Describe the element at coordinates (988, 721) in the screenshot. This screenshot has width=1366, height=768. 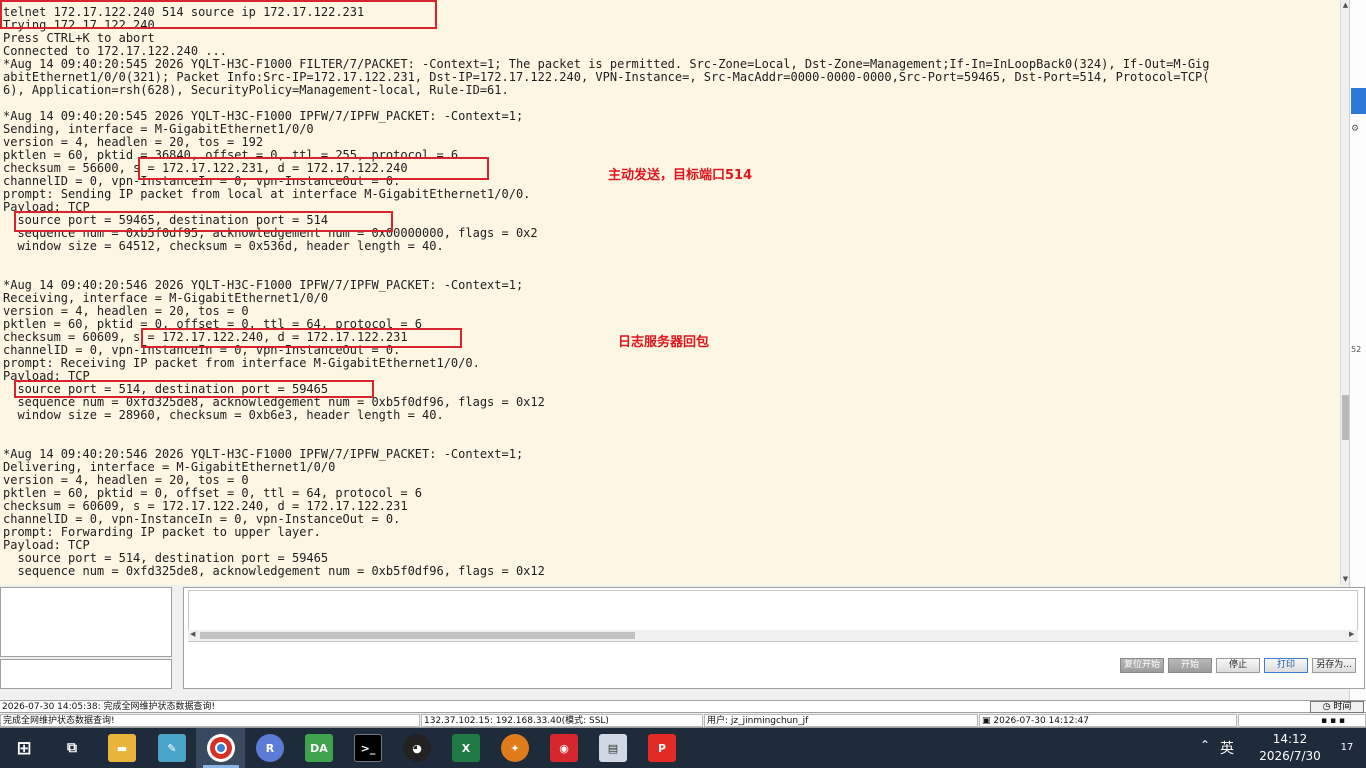
I see `monitor-icon: ▣` at that location.